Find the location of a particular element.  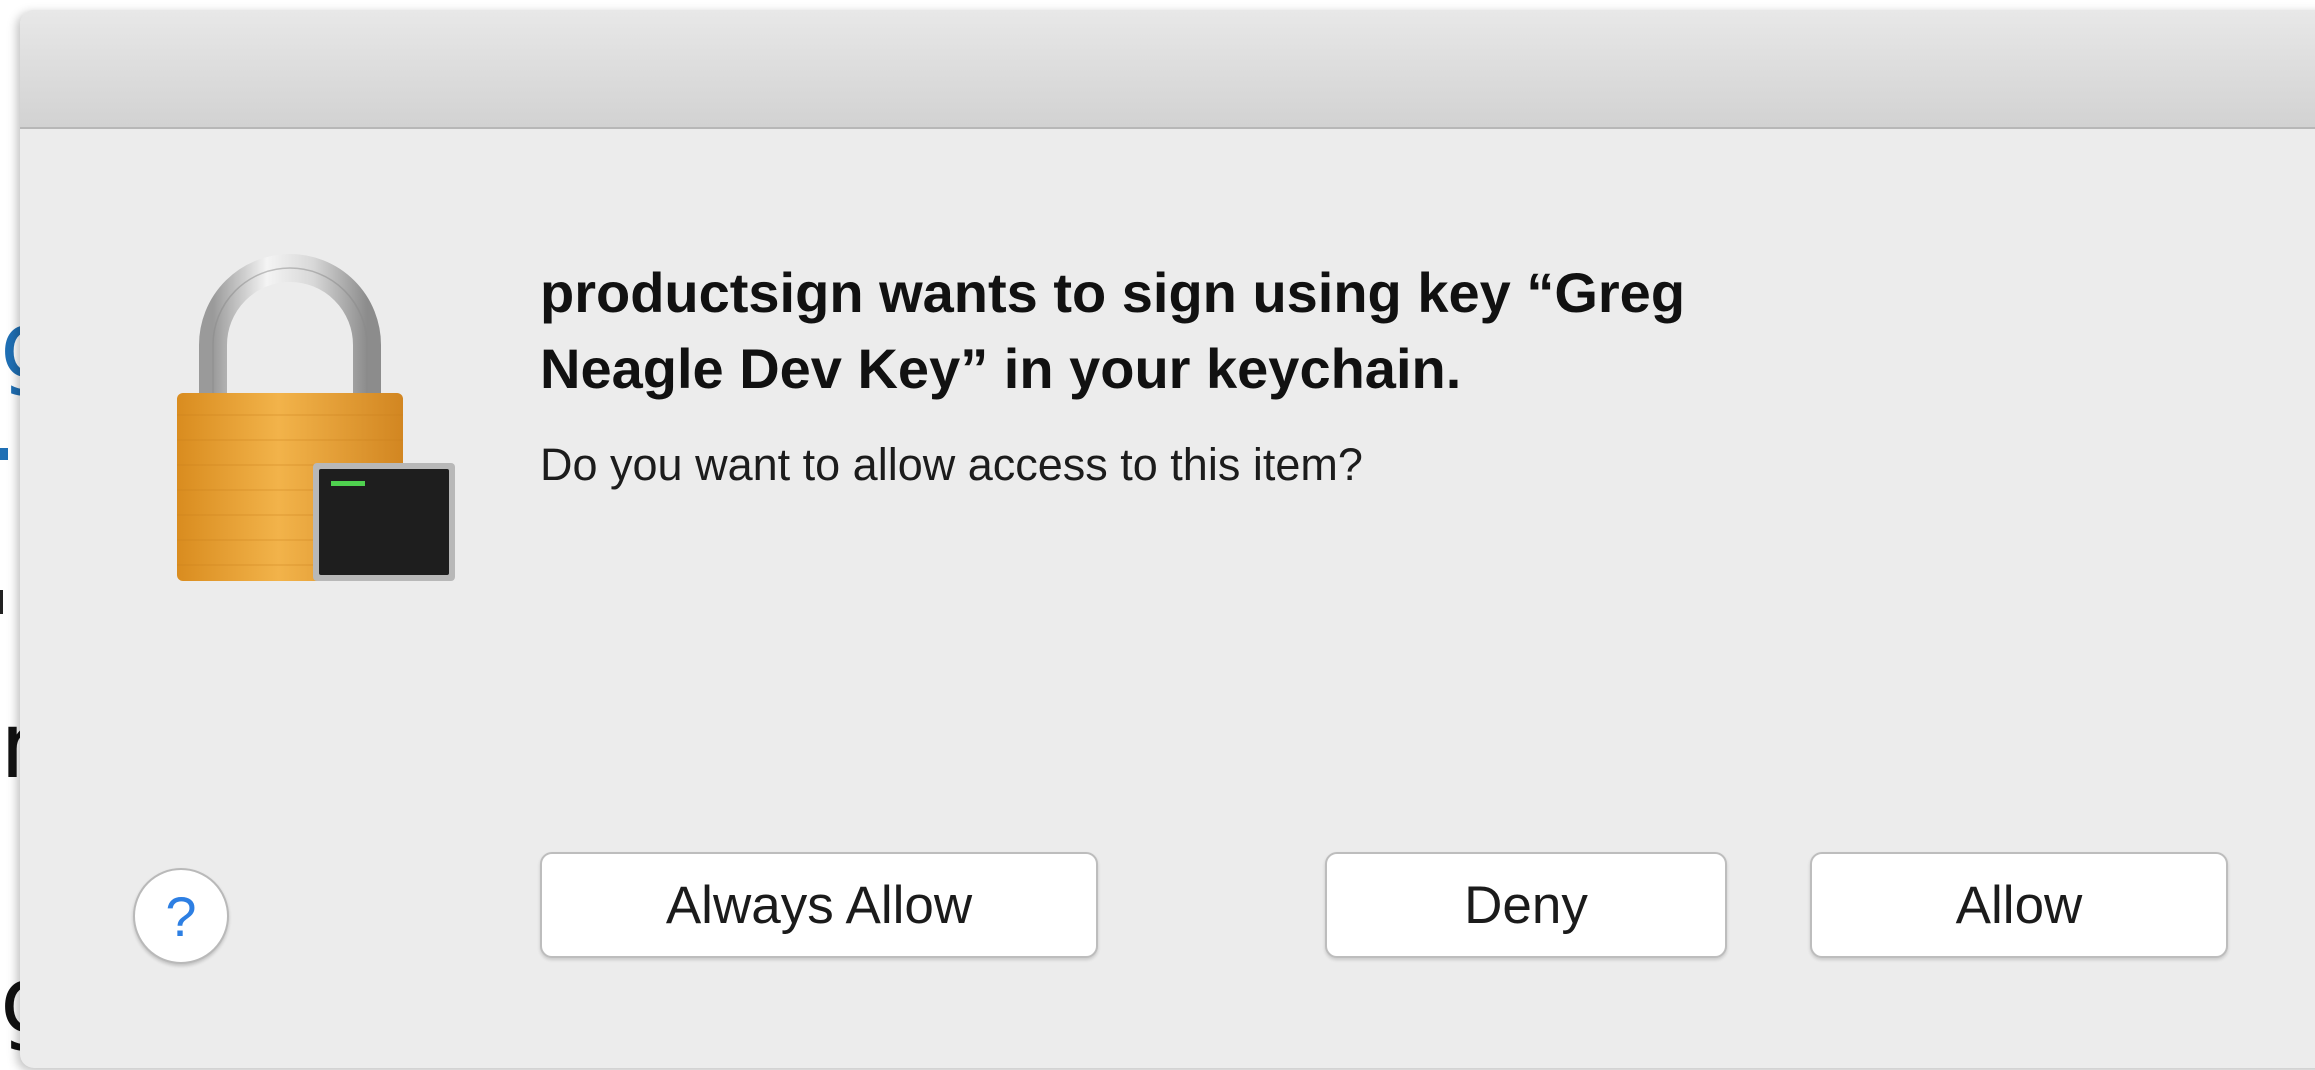

always-allow-button: Always Allow is located at coordinates (819, 905).